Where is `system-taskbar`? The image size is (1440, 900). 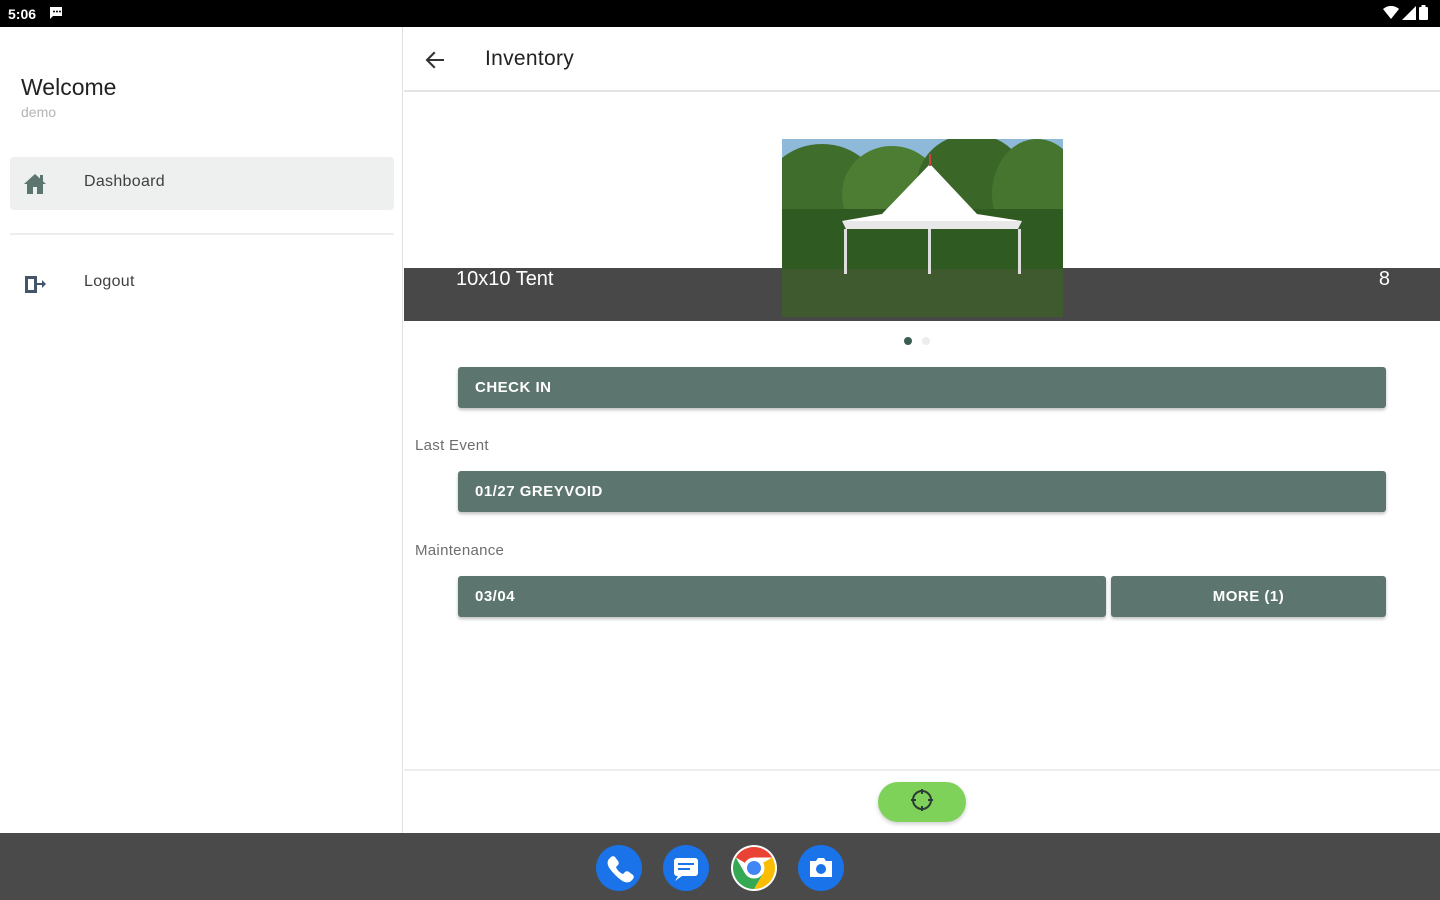 system-taskbar is located at coordinates (720, 866).